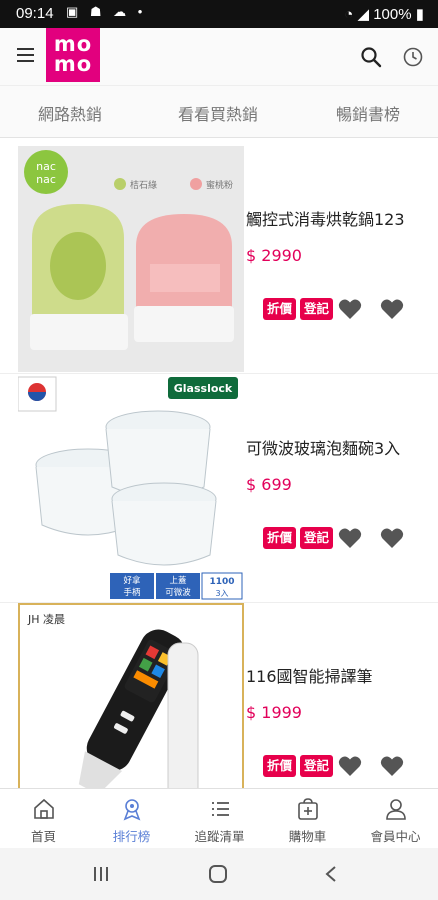 This screenshot has width=438, height=900. What do you see at coordinates (274, 255) in the screenshot?
I see `product-price: $ 2990` at bounding box center [274, 255].